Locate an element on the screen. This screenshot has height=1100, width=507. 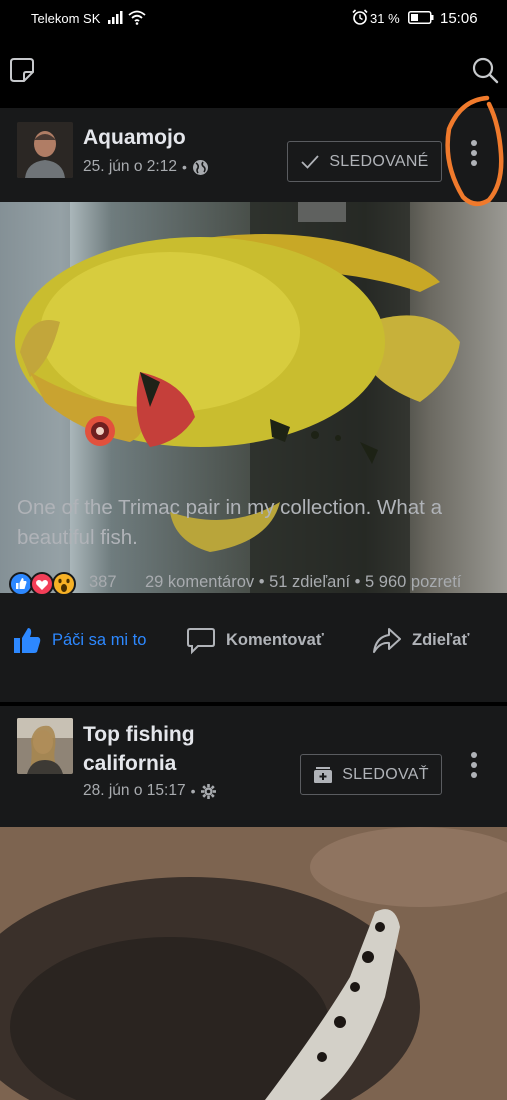
post-actions: Páči sa mi to Komentovať Zdieľať is located at coordinates (253, 640).